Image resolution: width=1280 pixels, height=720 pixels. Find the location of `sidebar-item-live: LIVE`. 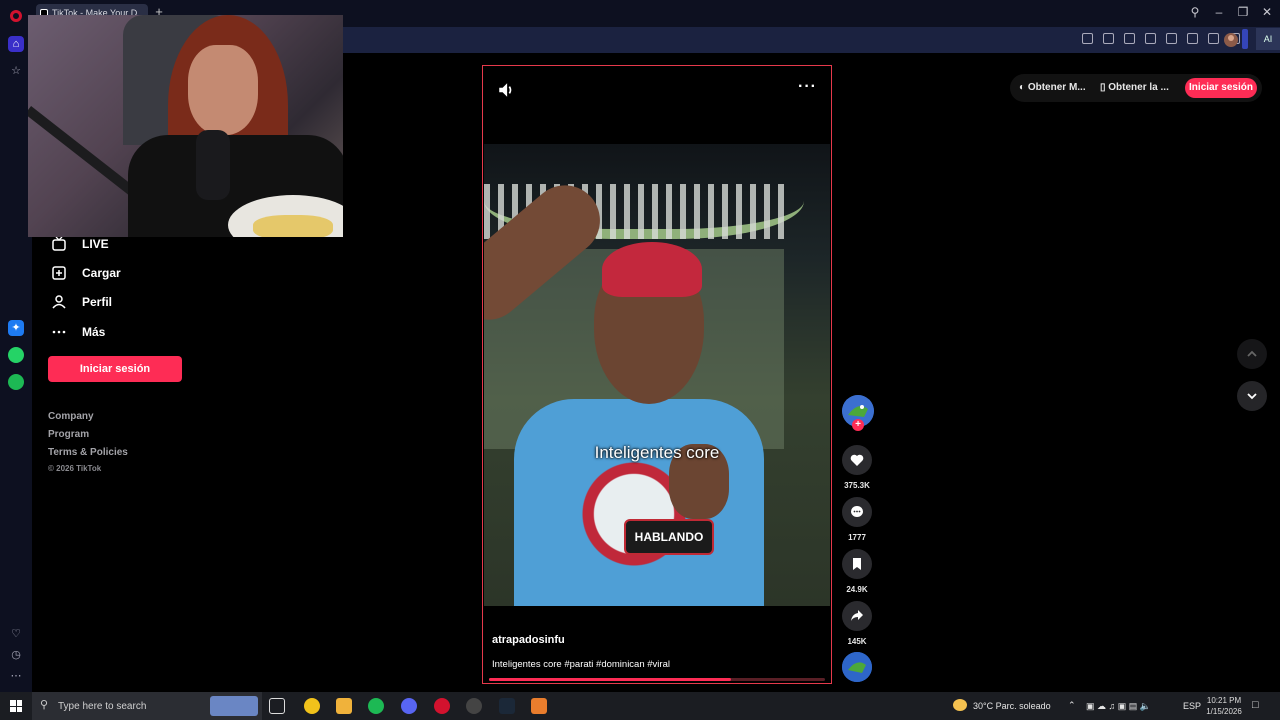

sidebar-item-live: LIVE is located at coordinates (80, 244).